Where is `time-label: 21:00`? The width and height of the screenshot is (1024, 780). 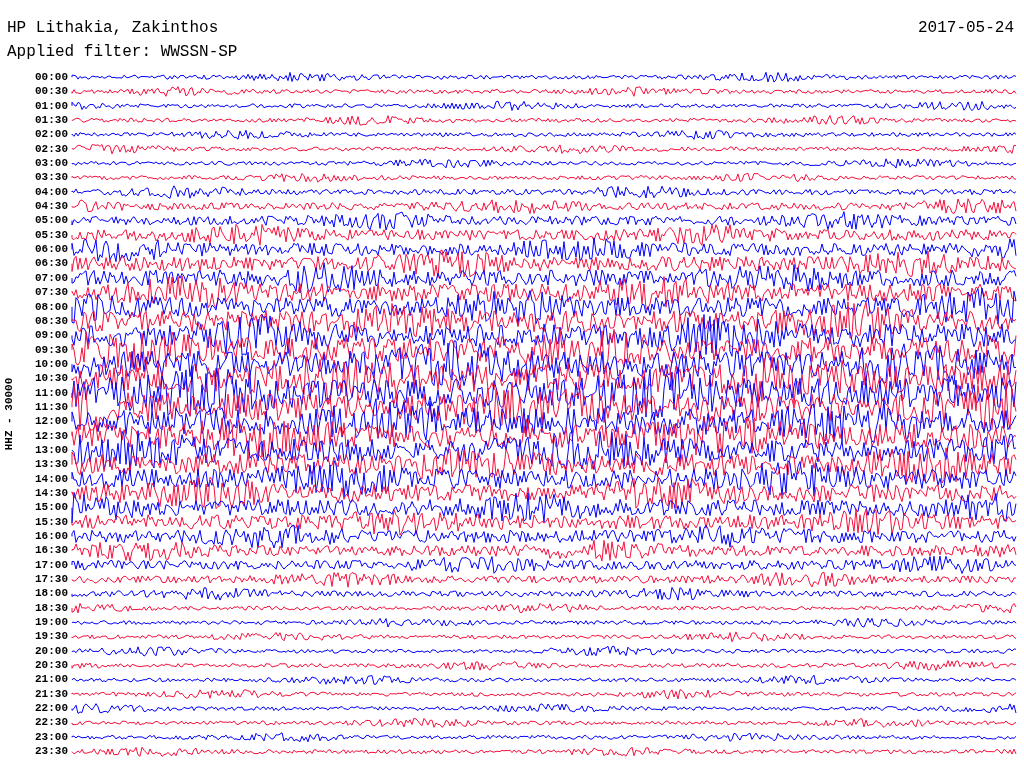
time-label: 21:00 is located at coordinates (51, 679).